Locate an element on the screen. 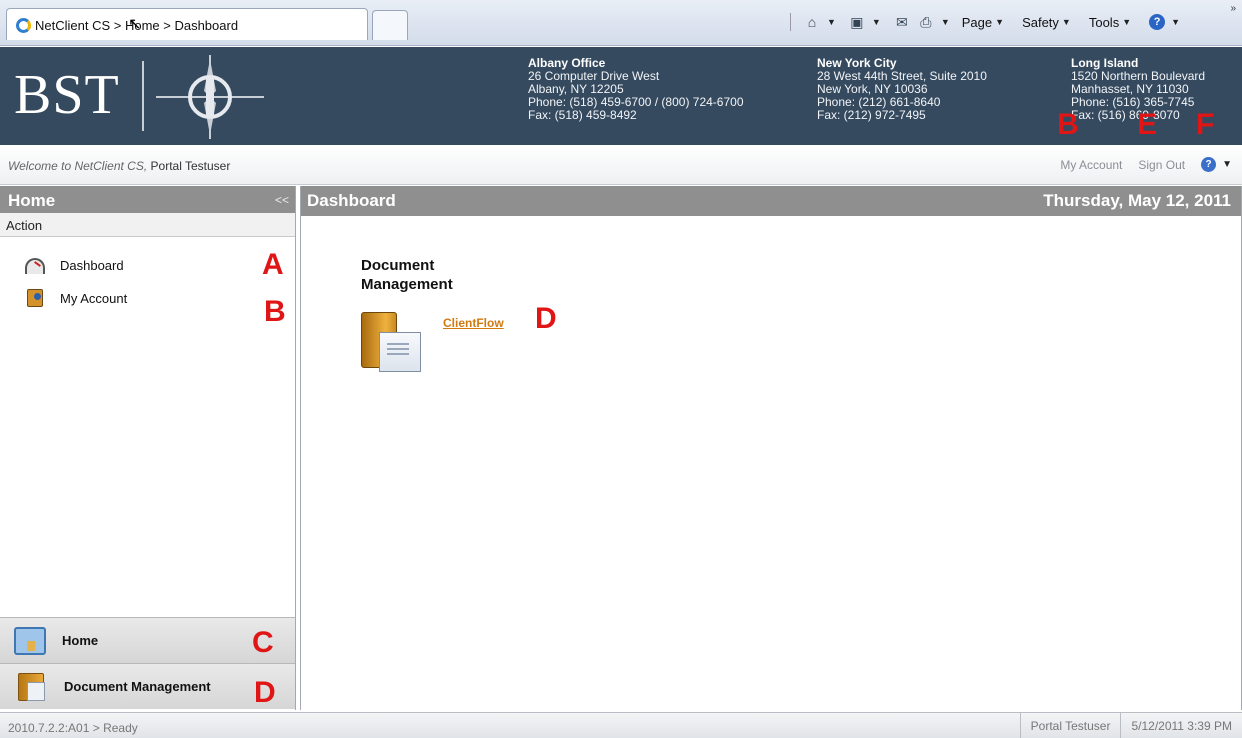 The image size is (1242, 738). print-dropdown-icon: ▼ is located at coordinates (945, 22).